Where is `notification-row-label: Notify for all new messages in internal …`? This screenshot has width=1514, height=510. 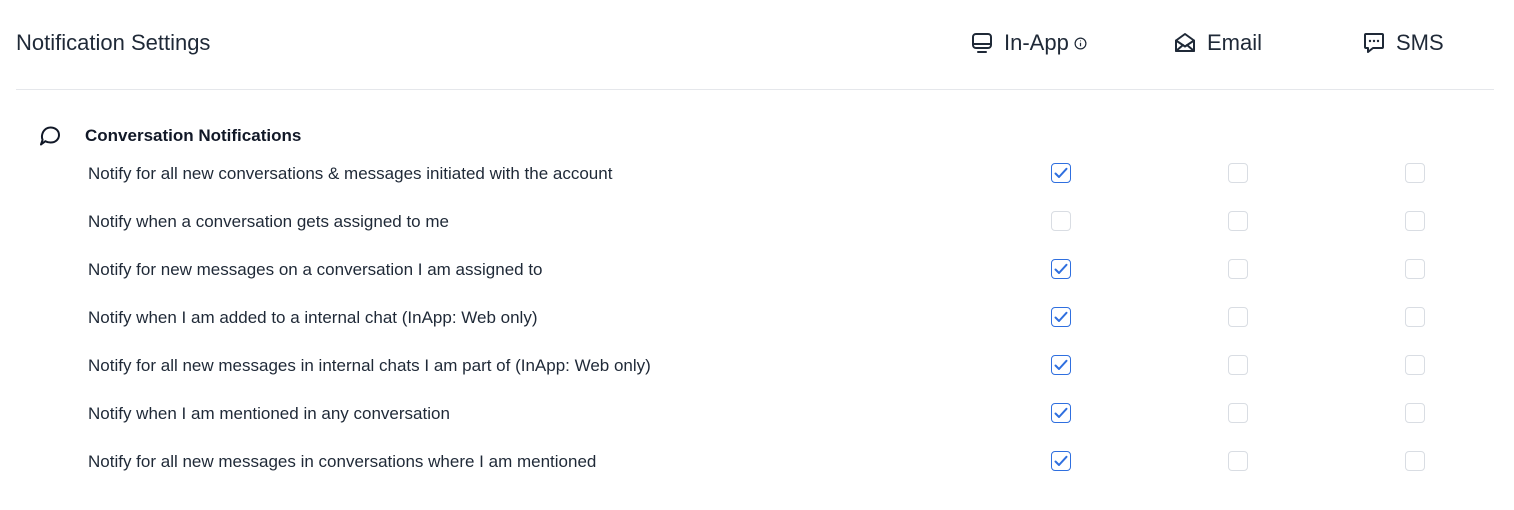 notification-row-label: Notify for all new messages in internal … is located at coordinates (369, 365).